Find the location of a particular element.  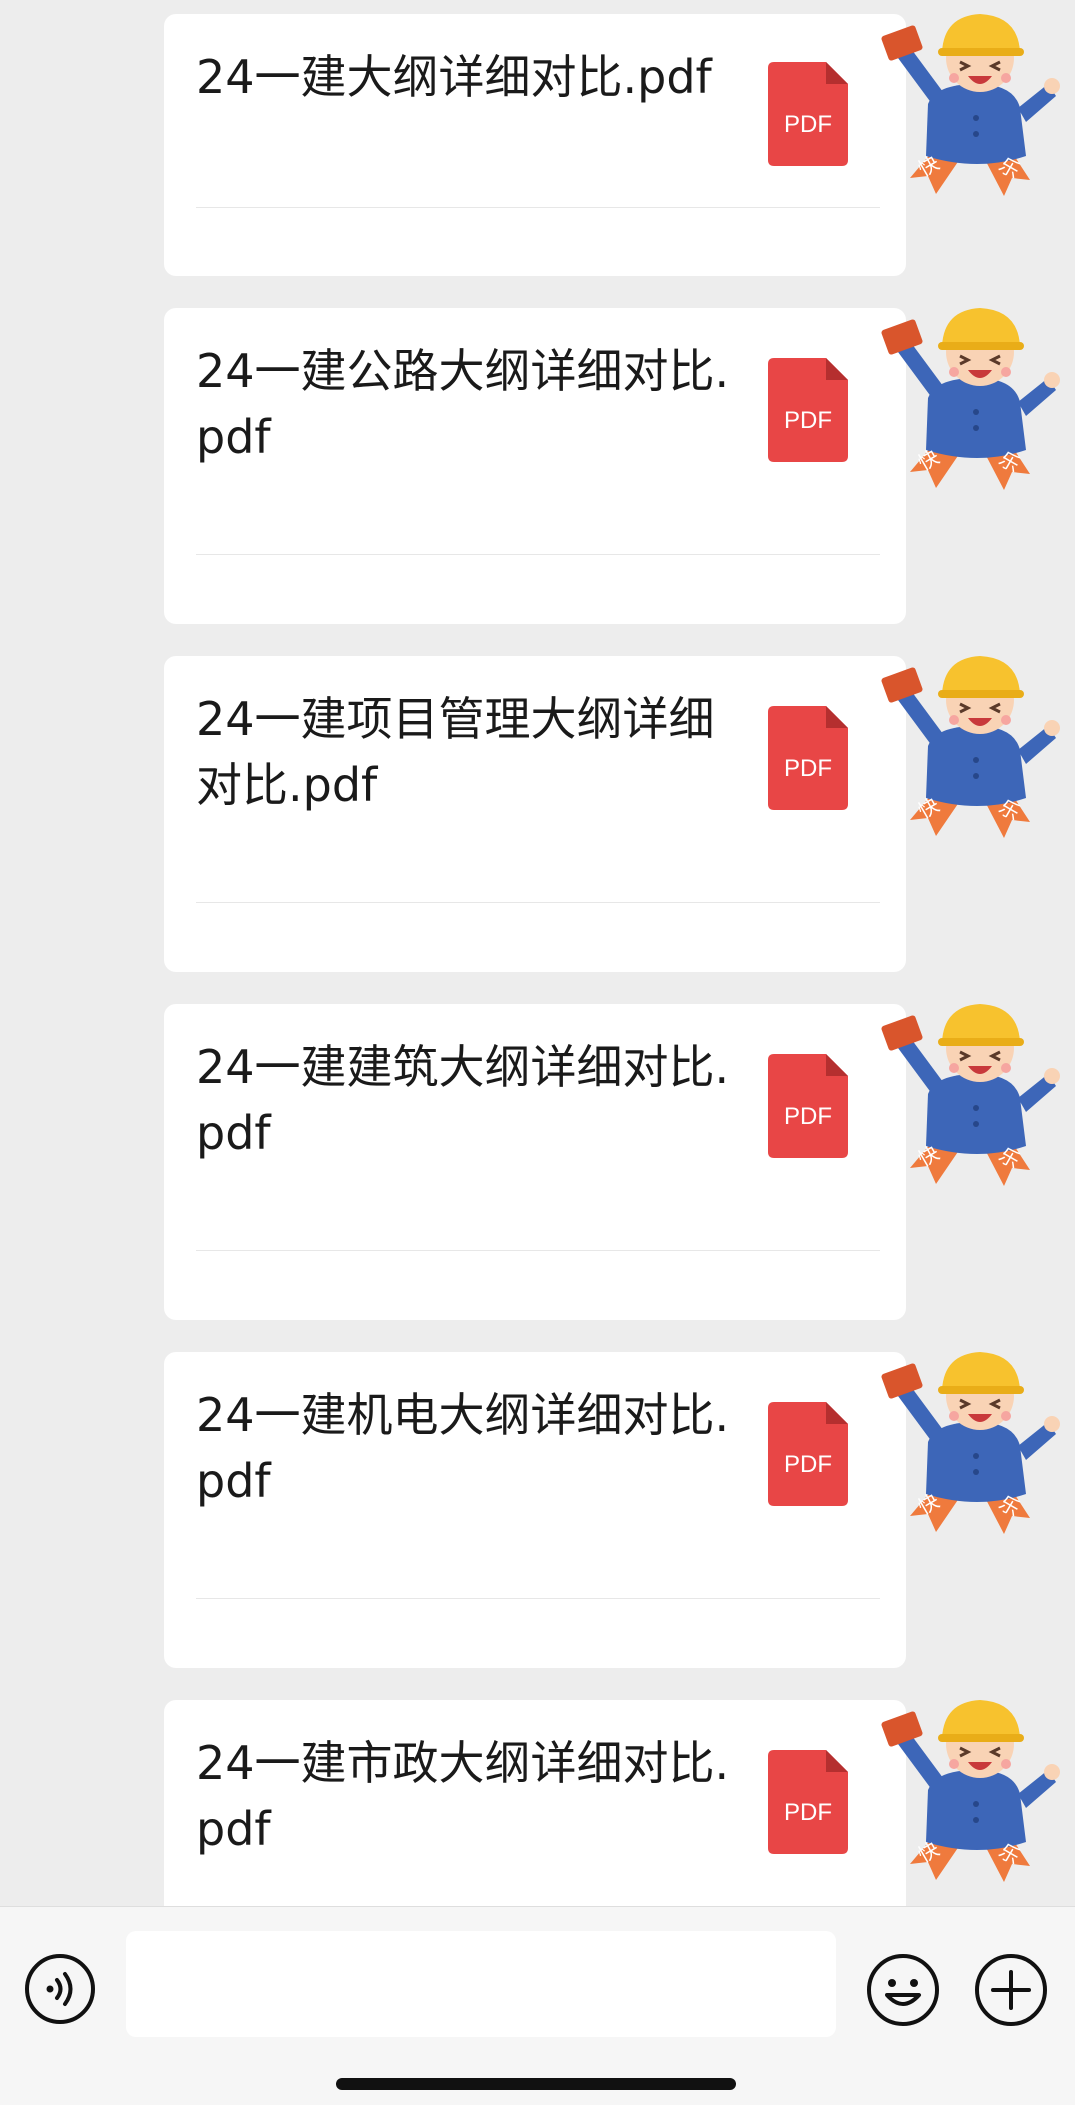

file-name: 24一建大纲详细对比.pdf is located at coordinates (454, 77).